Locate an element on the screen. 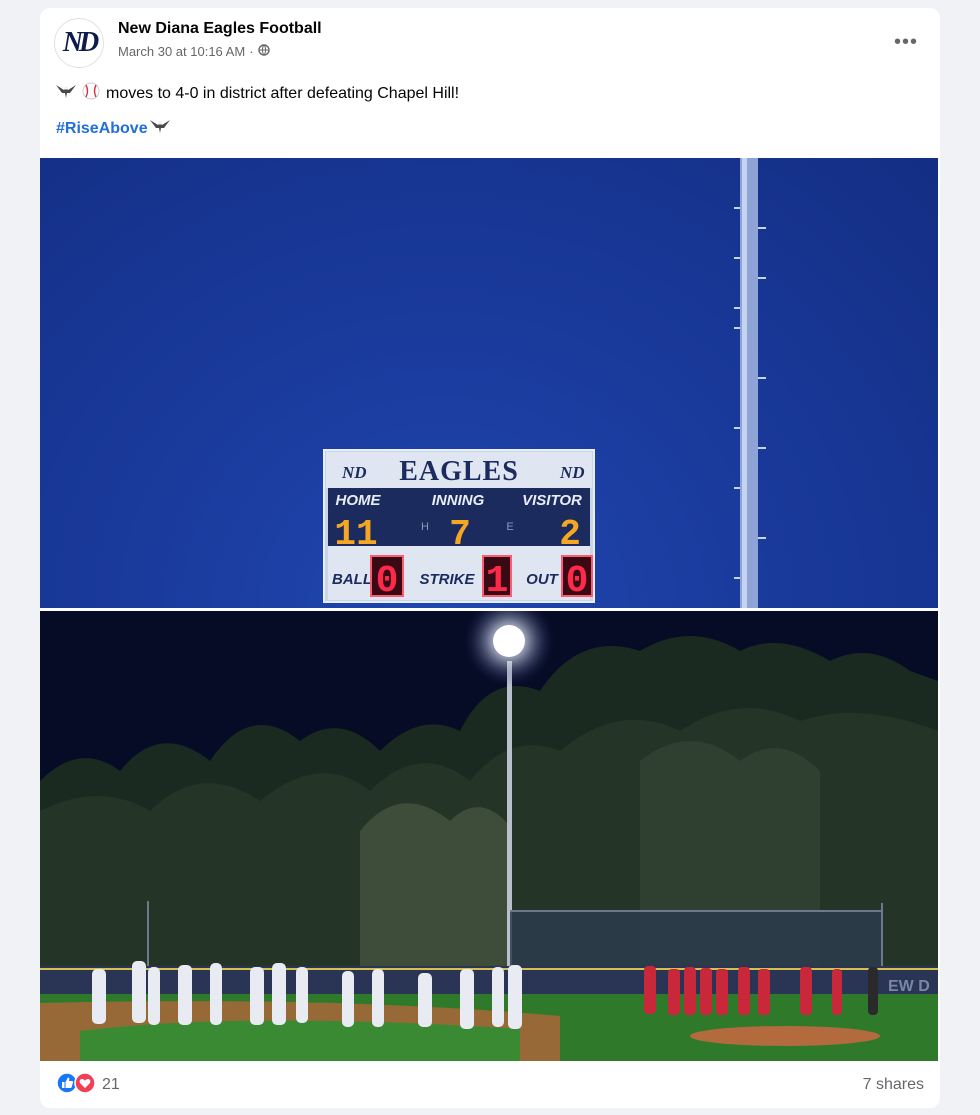  home-score: 11 is located at coordinates (355, 534).